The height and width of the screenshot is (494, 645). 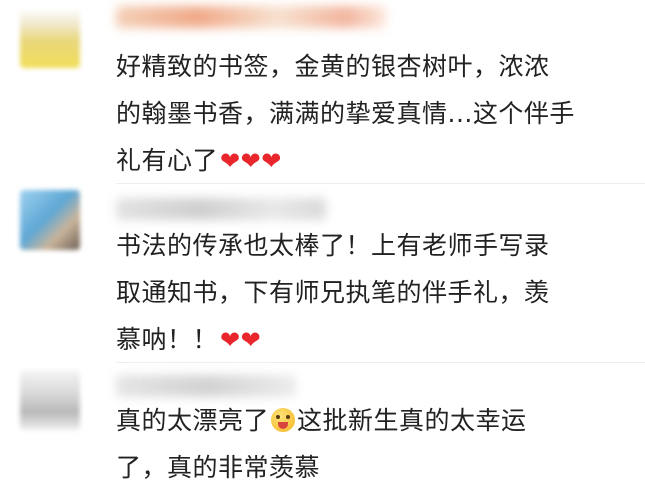 What do you see at coordinates (167, 339) in the screenshot?
I see `comment-line-text: 慕呐！！` at bounding box center [167, 339].